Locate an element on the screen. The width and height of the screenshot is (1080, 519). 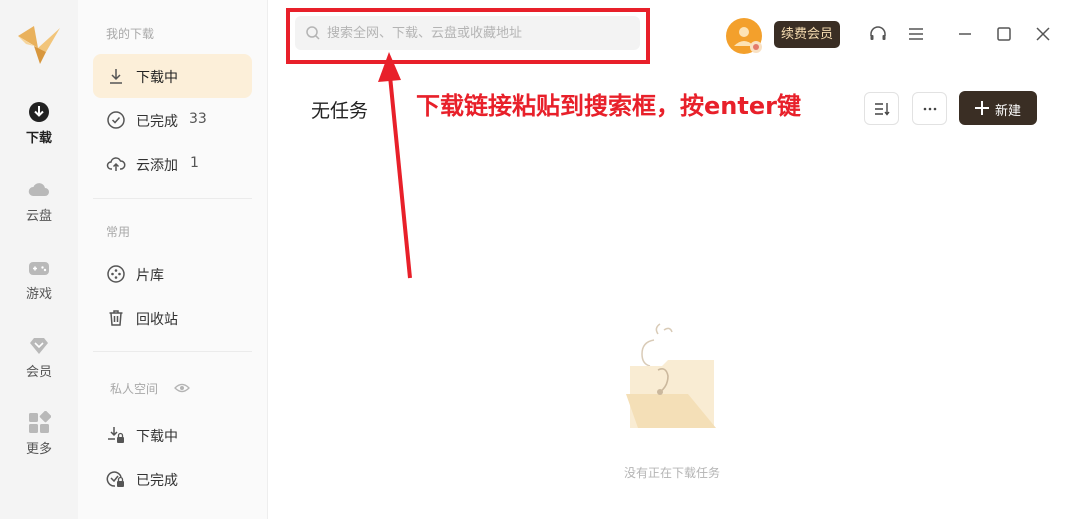
menu-icon is located at coordinates (916, 34).